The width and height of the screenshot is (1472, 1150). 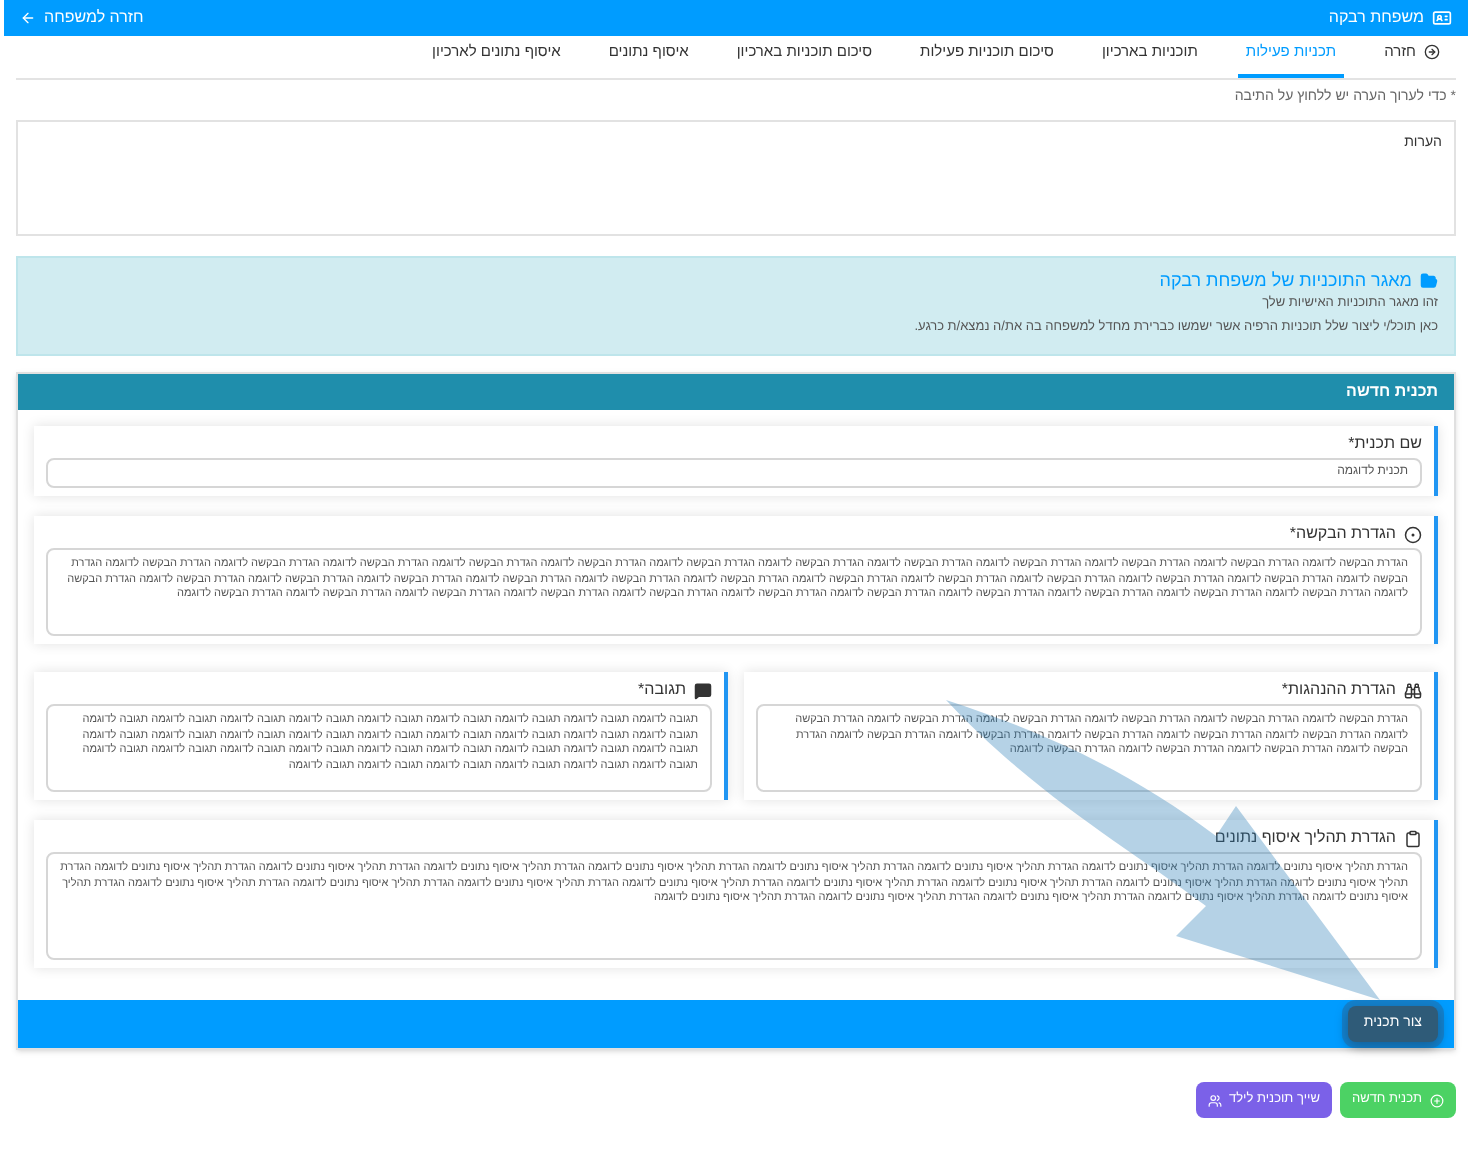 What do you see at coordinates (662, 690) in the screenshot?
I see `section-label: תגובה*` at bounding box center [662, 690].